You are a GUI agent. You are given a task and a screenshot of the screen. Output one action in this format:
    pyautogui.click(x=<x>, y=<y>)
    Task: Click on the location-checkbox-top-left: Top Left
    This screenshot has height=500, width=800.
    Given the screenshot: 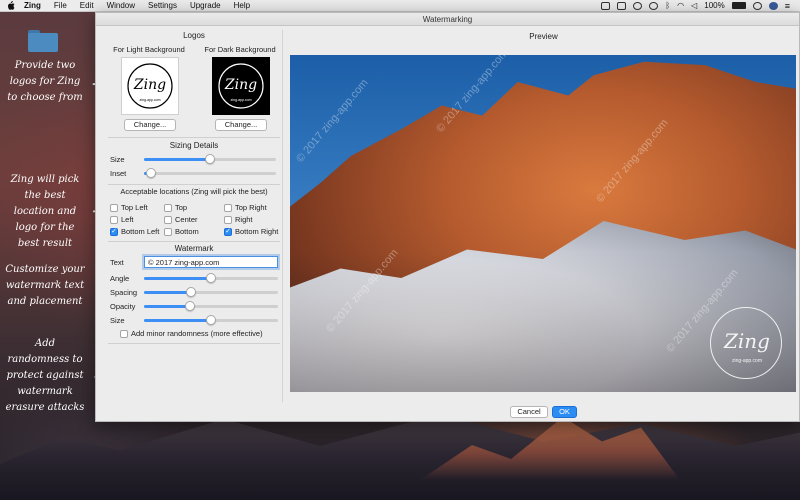 What is the action you would take?
    pyautogui.click(x=129, y=207)
    